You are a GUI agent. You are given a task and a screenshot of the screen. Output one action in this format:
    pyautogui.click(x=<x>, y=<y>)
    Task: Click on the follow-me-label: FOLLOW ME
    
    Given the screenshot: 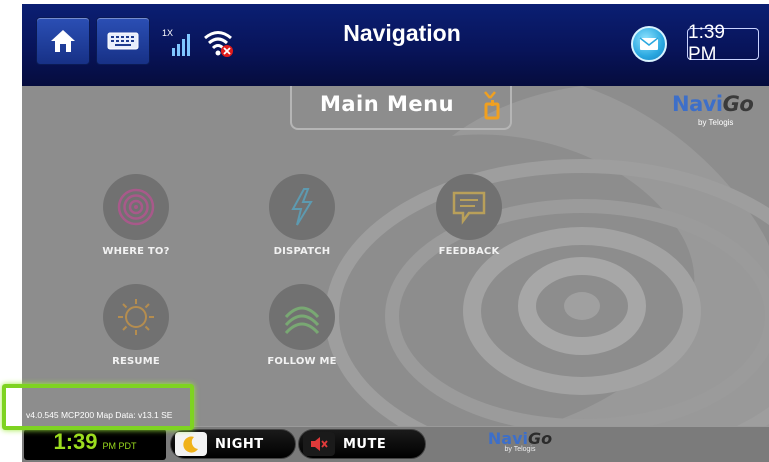 What is the action you would take?
    pyautogui.click(x=302, y=361)
    